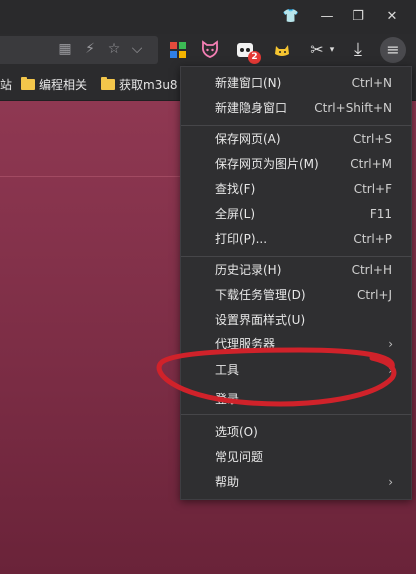  I want to click on menu-item-shortcut: Ctrl+H, so click(371, 270).